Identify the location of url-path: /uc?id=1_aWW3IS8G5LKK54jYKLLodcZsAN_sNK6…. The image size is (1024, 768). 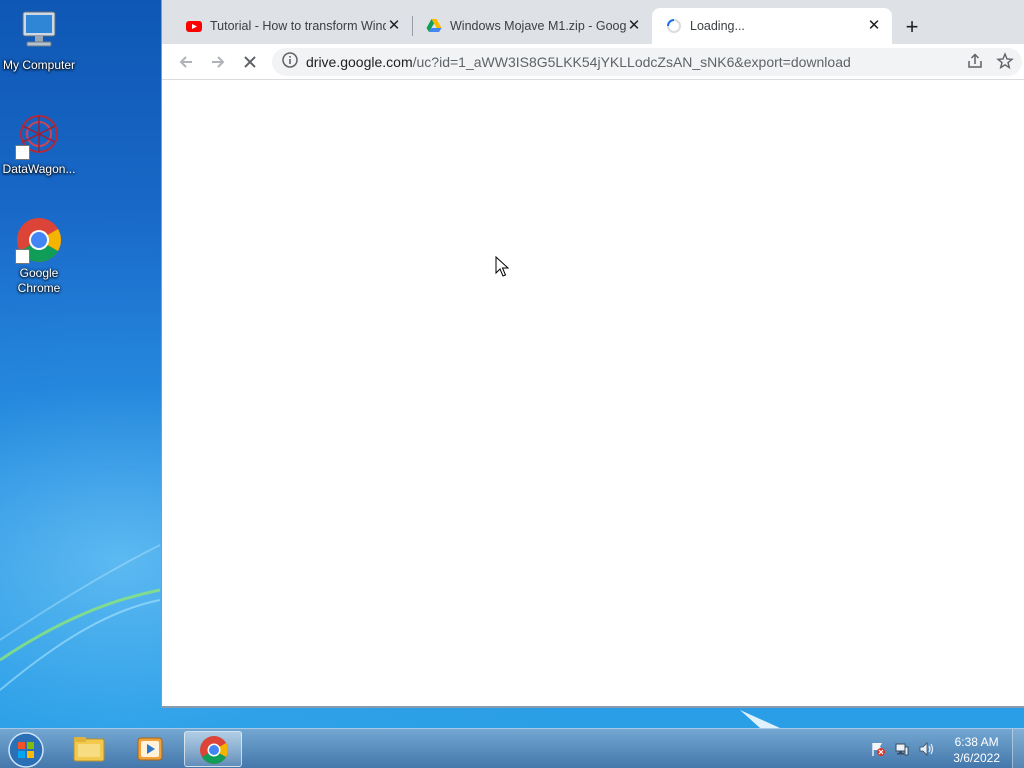
(631, 62).